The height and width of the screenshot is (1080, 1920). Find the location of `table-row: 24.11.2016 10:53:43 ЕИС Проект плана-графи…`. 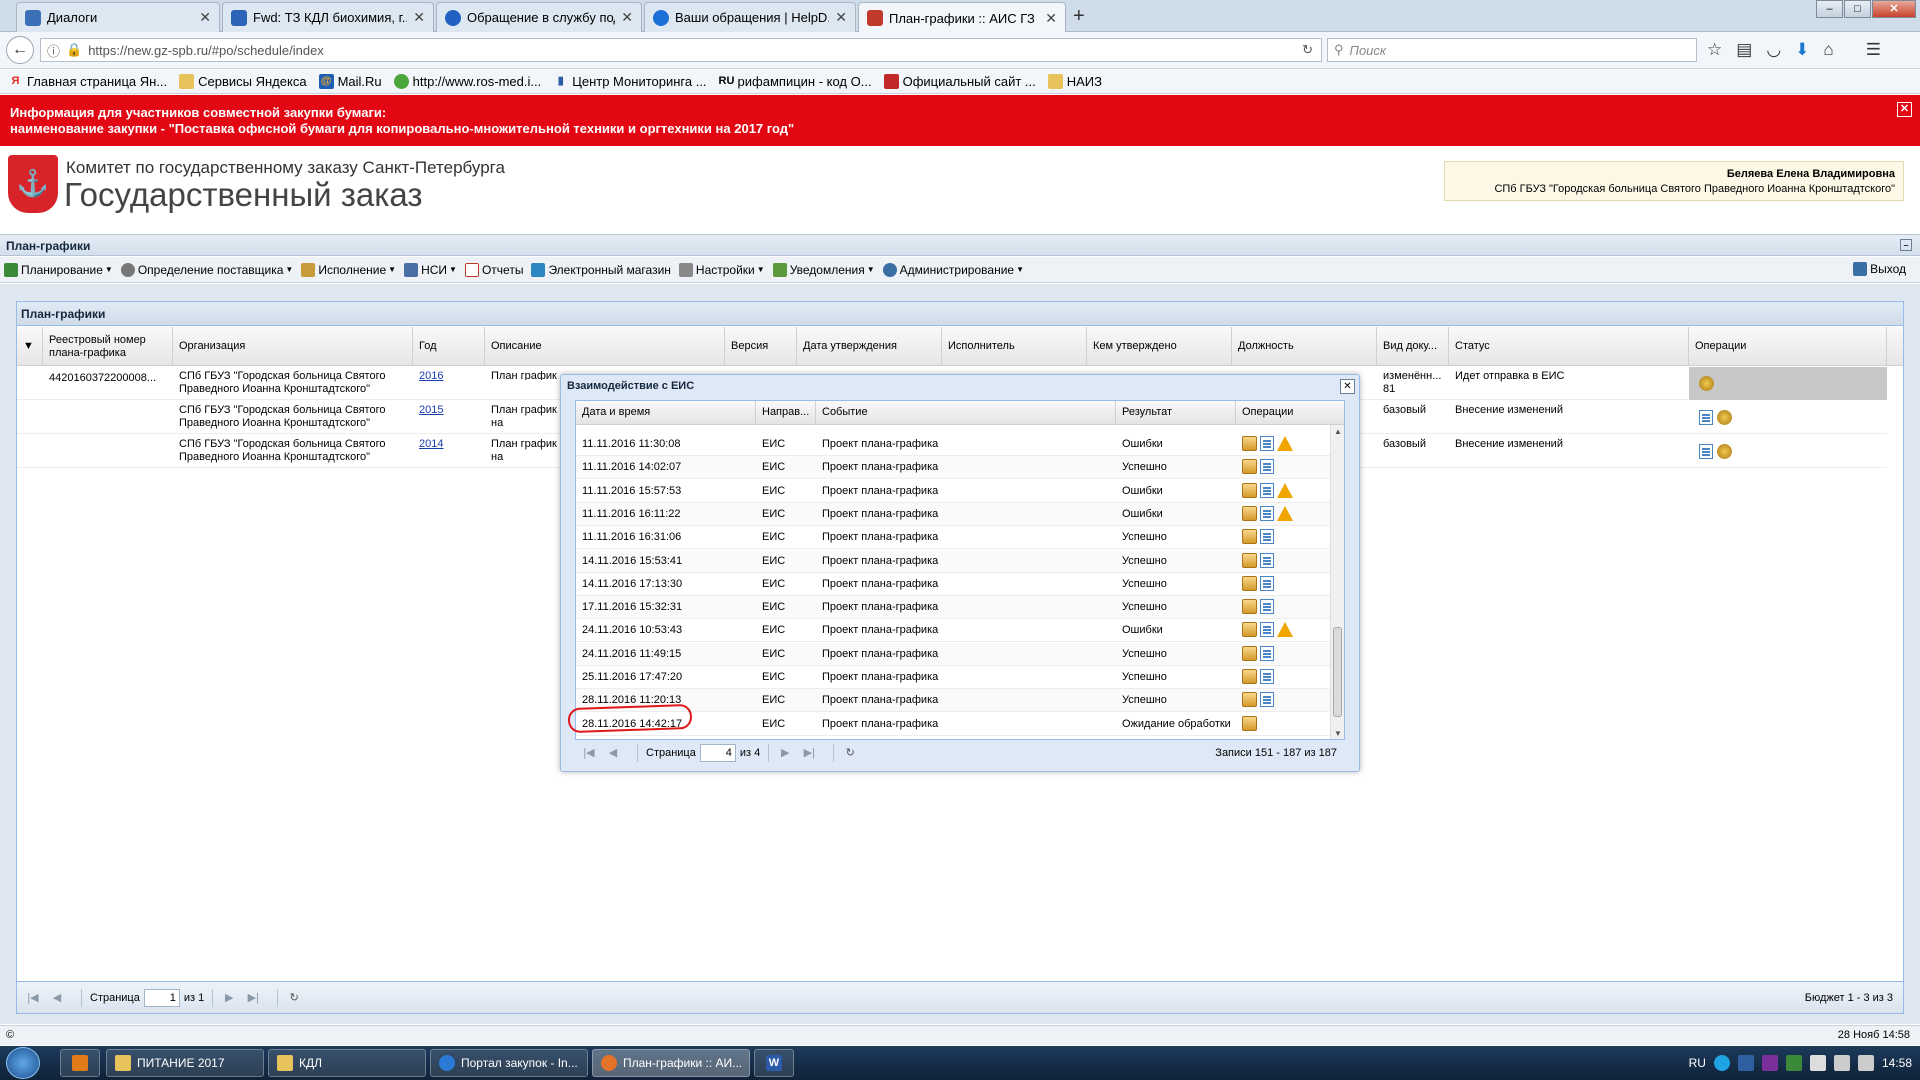

table-row: 24.11.2016 10:53:43 ЕИС Проект плана-графи… is located at coordinates (954, 631).